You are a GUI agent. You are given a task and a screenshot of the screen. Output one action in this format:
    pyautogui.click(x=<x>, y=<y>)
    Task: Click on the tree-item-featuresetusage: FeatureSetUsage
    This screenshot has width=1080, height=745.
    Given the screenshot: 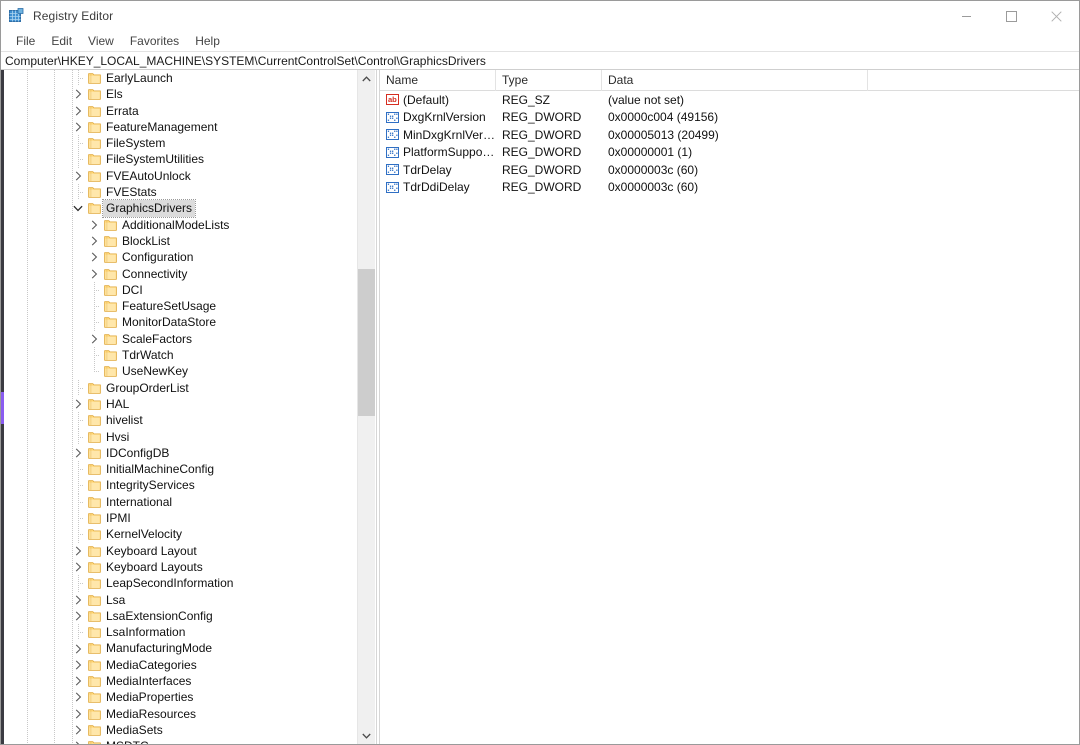 What is the action you would take?
    pyautogui.click(x=179, y=306)
    